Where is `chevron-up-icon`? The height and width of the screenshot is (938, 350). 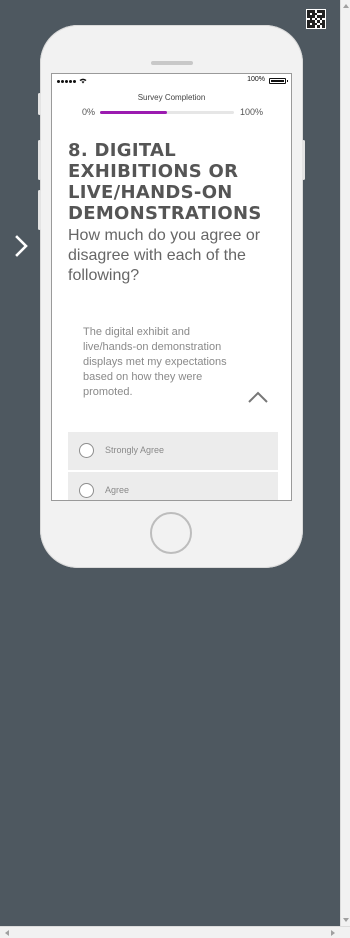
chevron-up-icon is located at coordinates (258, 397).